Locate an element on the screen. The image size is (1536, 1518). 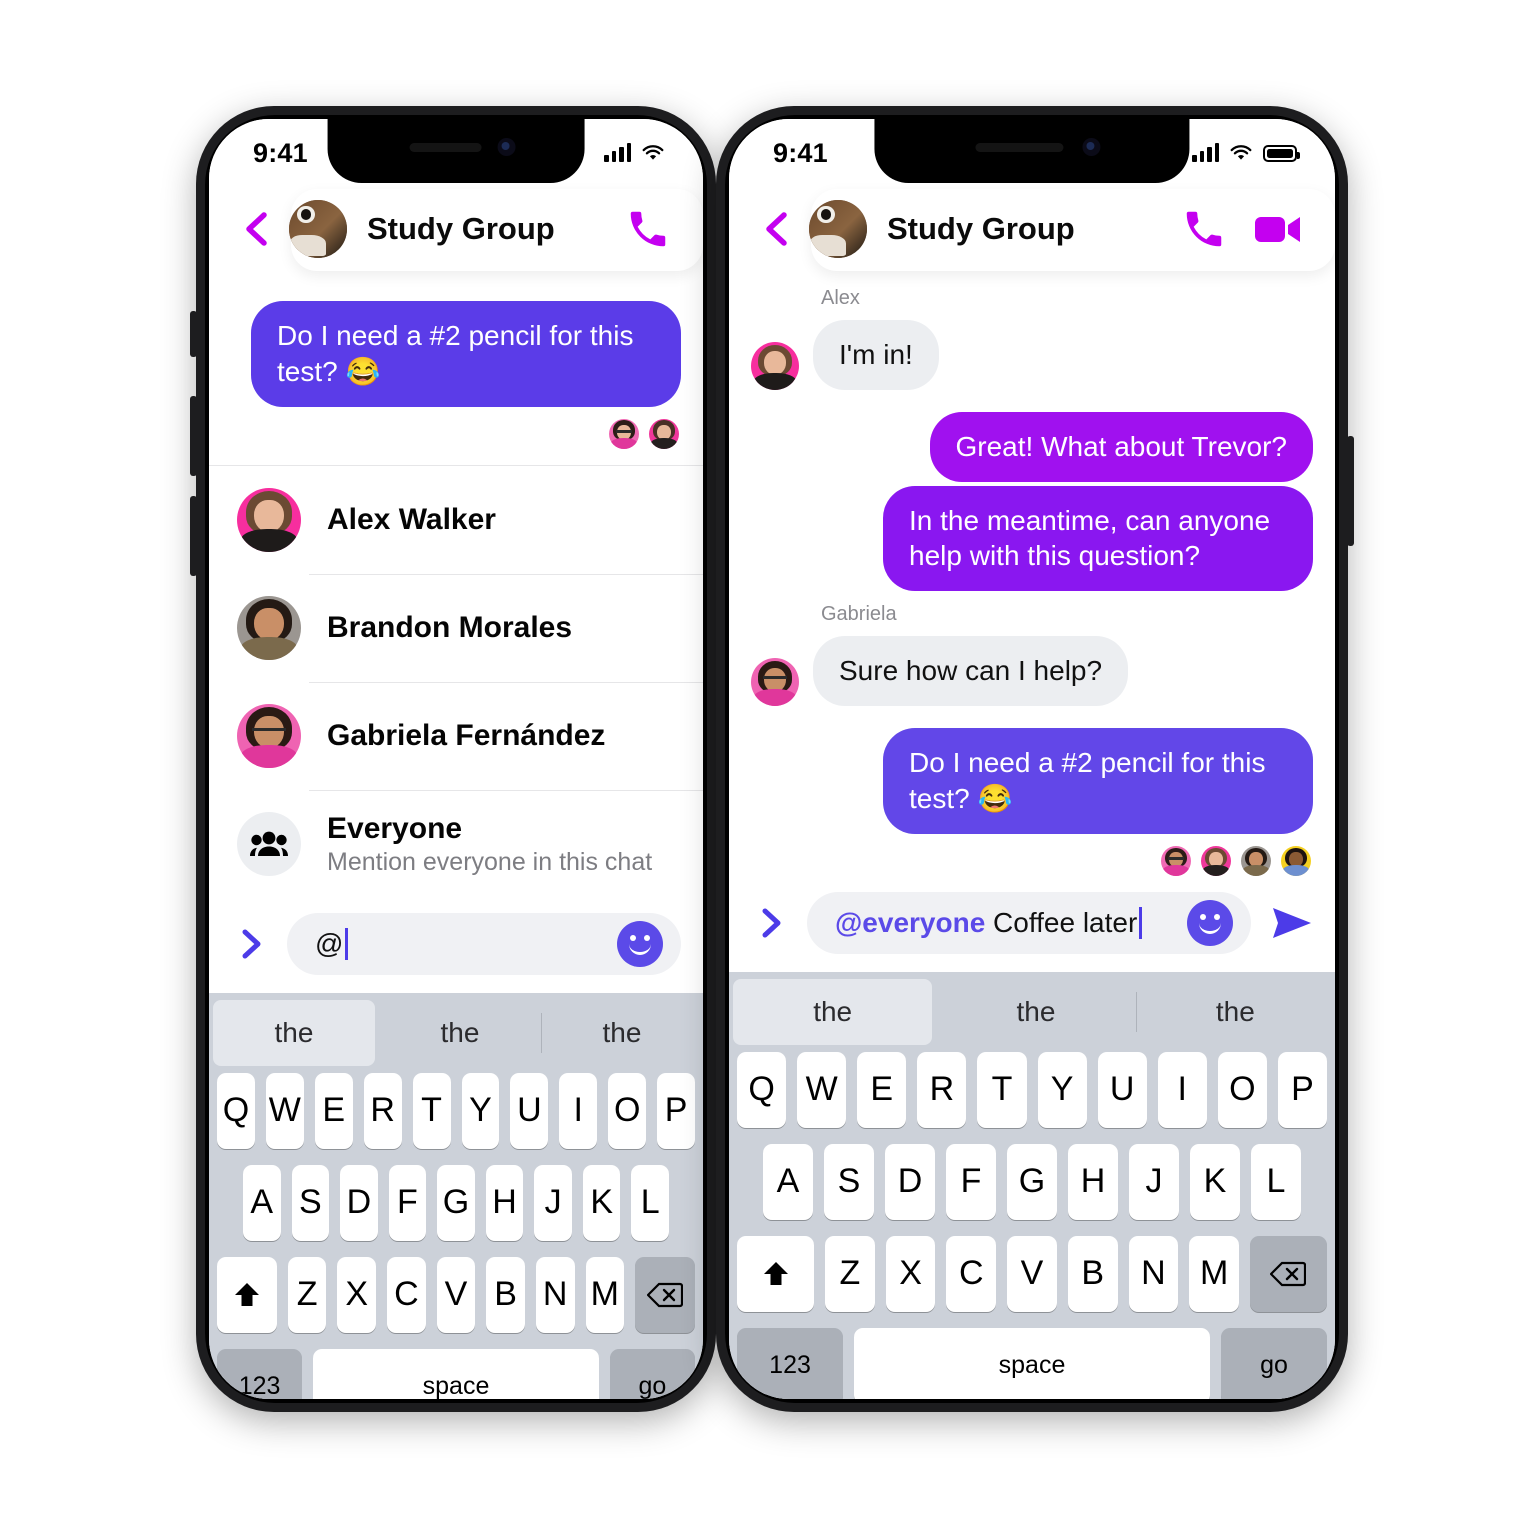
send-paper-plane-icon is located at coordinates (1290, 923).